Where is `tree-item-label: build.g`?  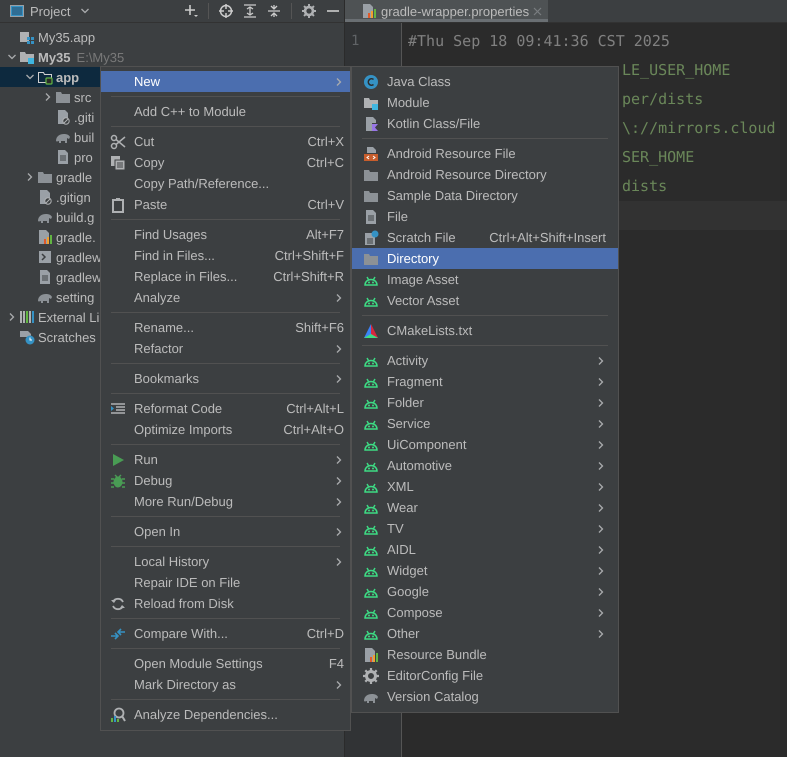 tree-item-label: build.g is located at coordinates (75, 217).